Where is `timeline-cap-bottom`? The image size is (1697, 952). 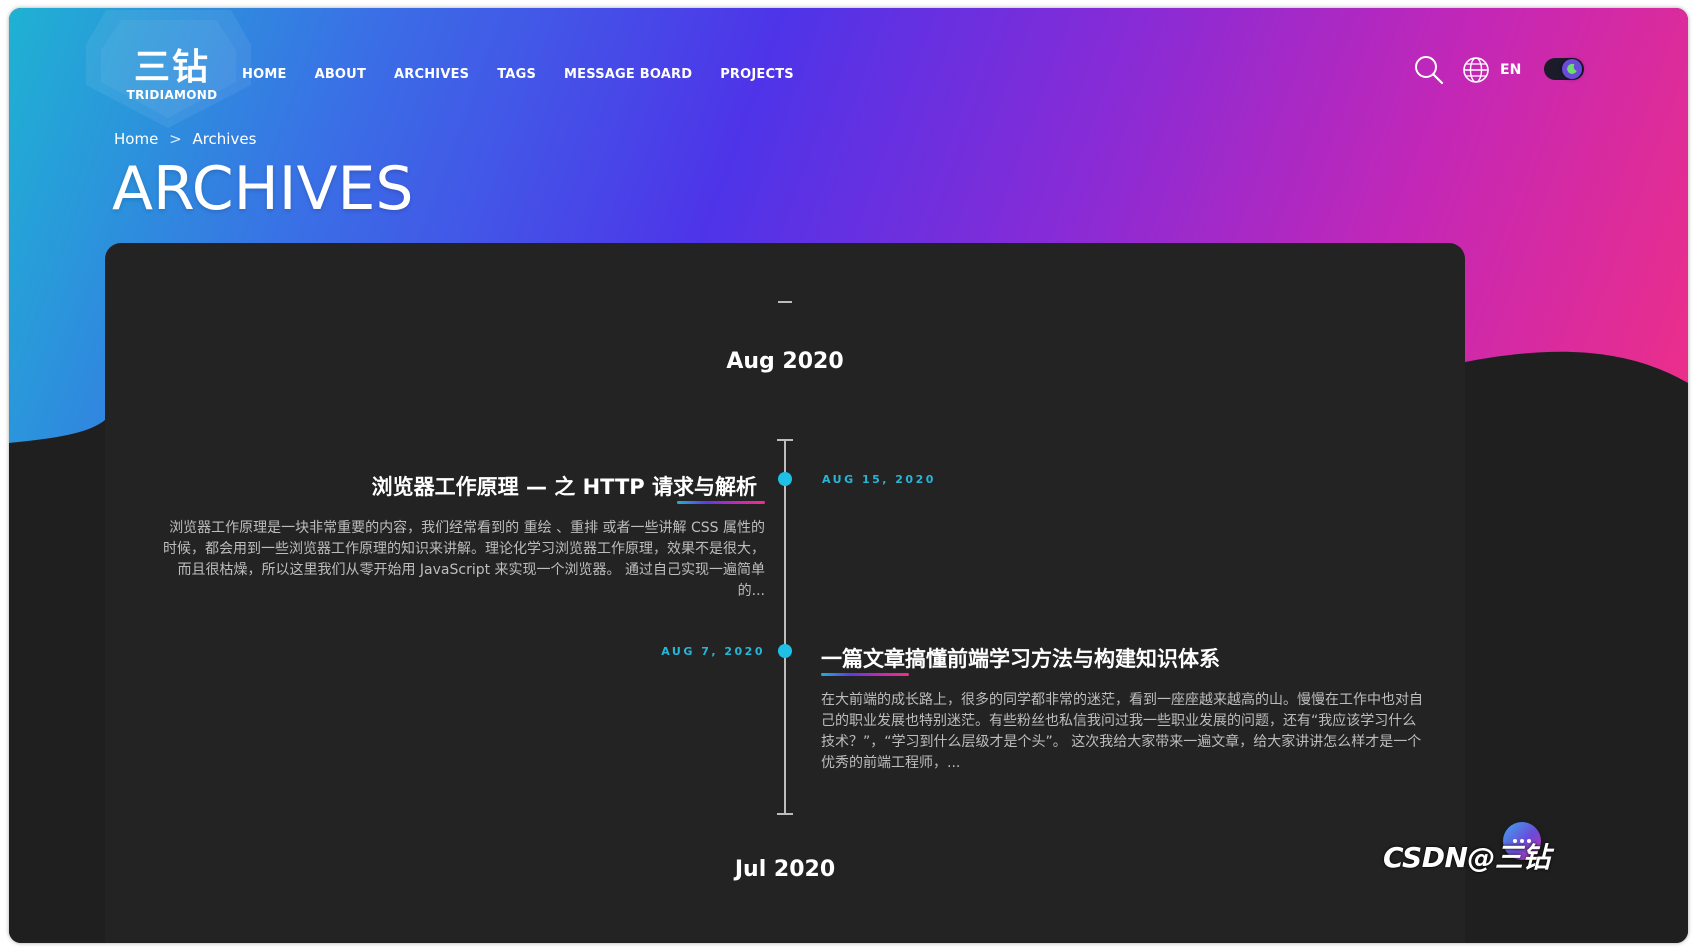 timeline-cap-bottom is located at coordinates (785, 814).